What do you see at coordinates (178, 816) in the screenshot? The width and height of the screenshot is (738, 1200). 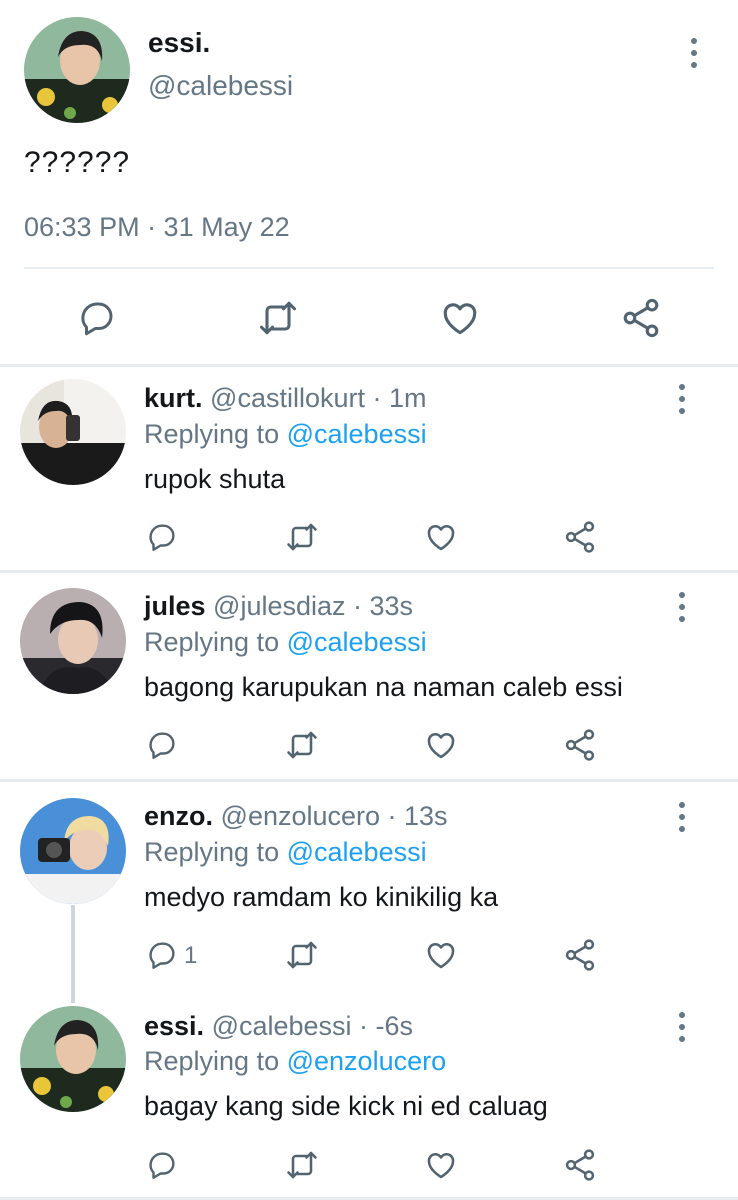 I see `author-name: enzo.` at bounding box center [178, 816].